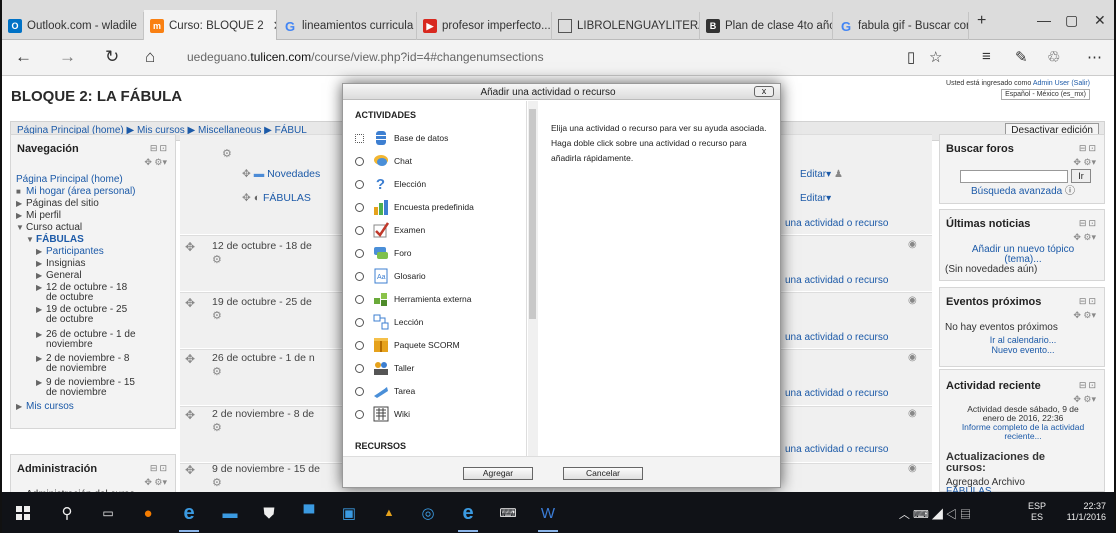 The image size is (1116, 533). What do you see at coordinates (210, 25) in the screenshot?
I see `tab-moodle-course: m Curso: BLOQUE 2 ✕` at bounding box center [210, 25].